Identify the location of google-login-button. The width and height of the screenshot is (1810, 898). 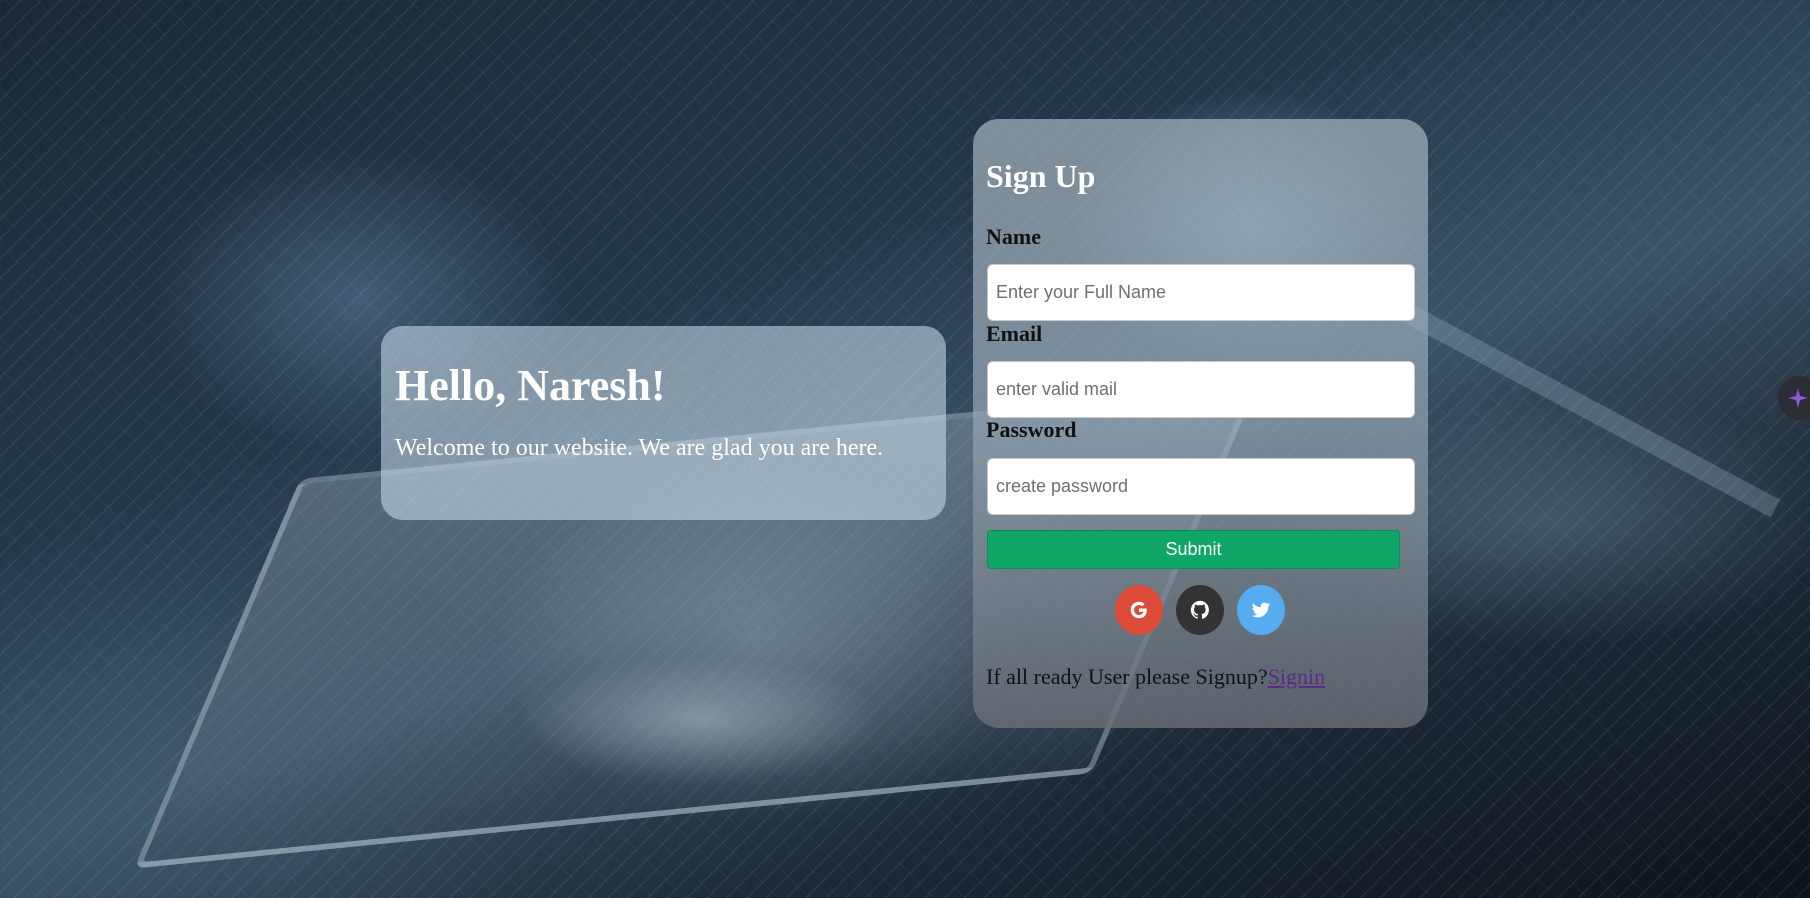
(1139, 610).